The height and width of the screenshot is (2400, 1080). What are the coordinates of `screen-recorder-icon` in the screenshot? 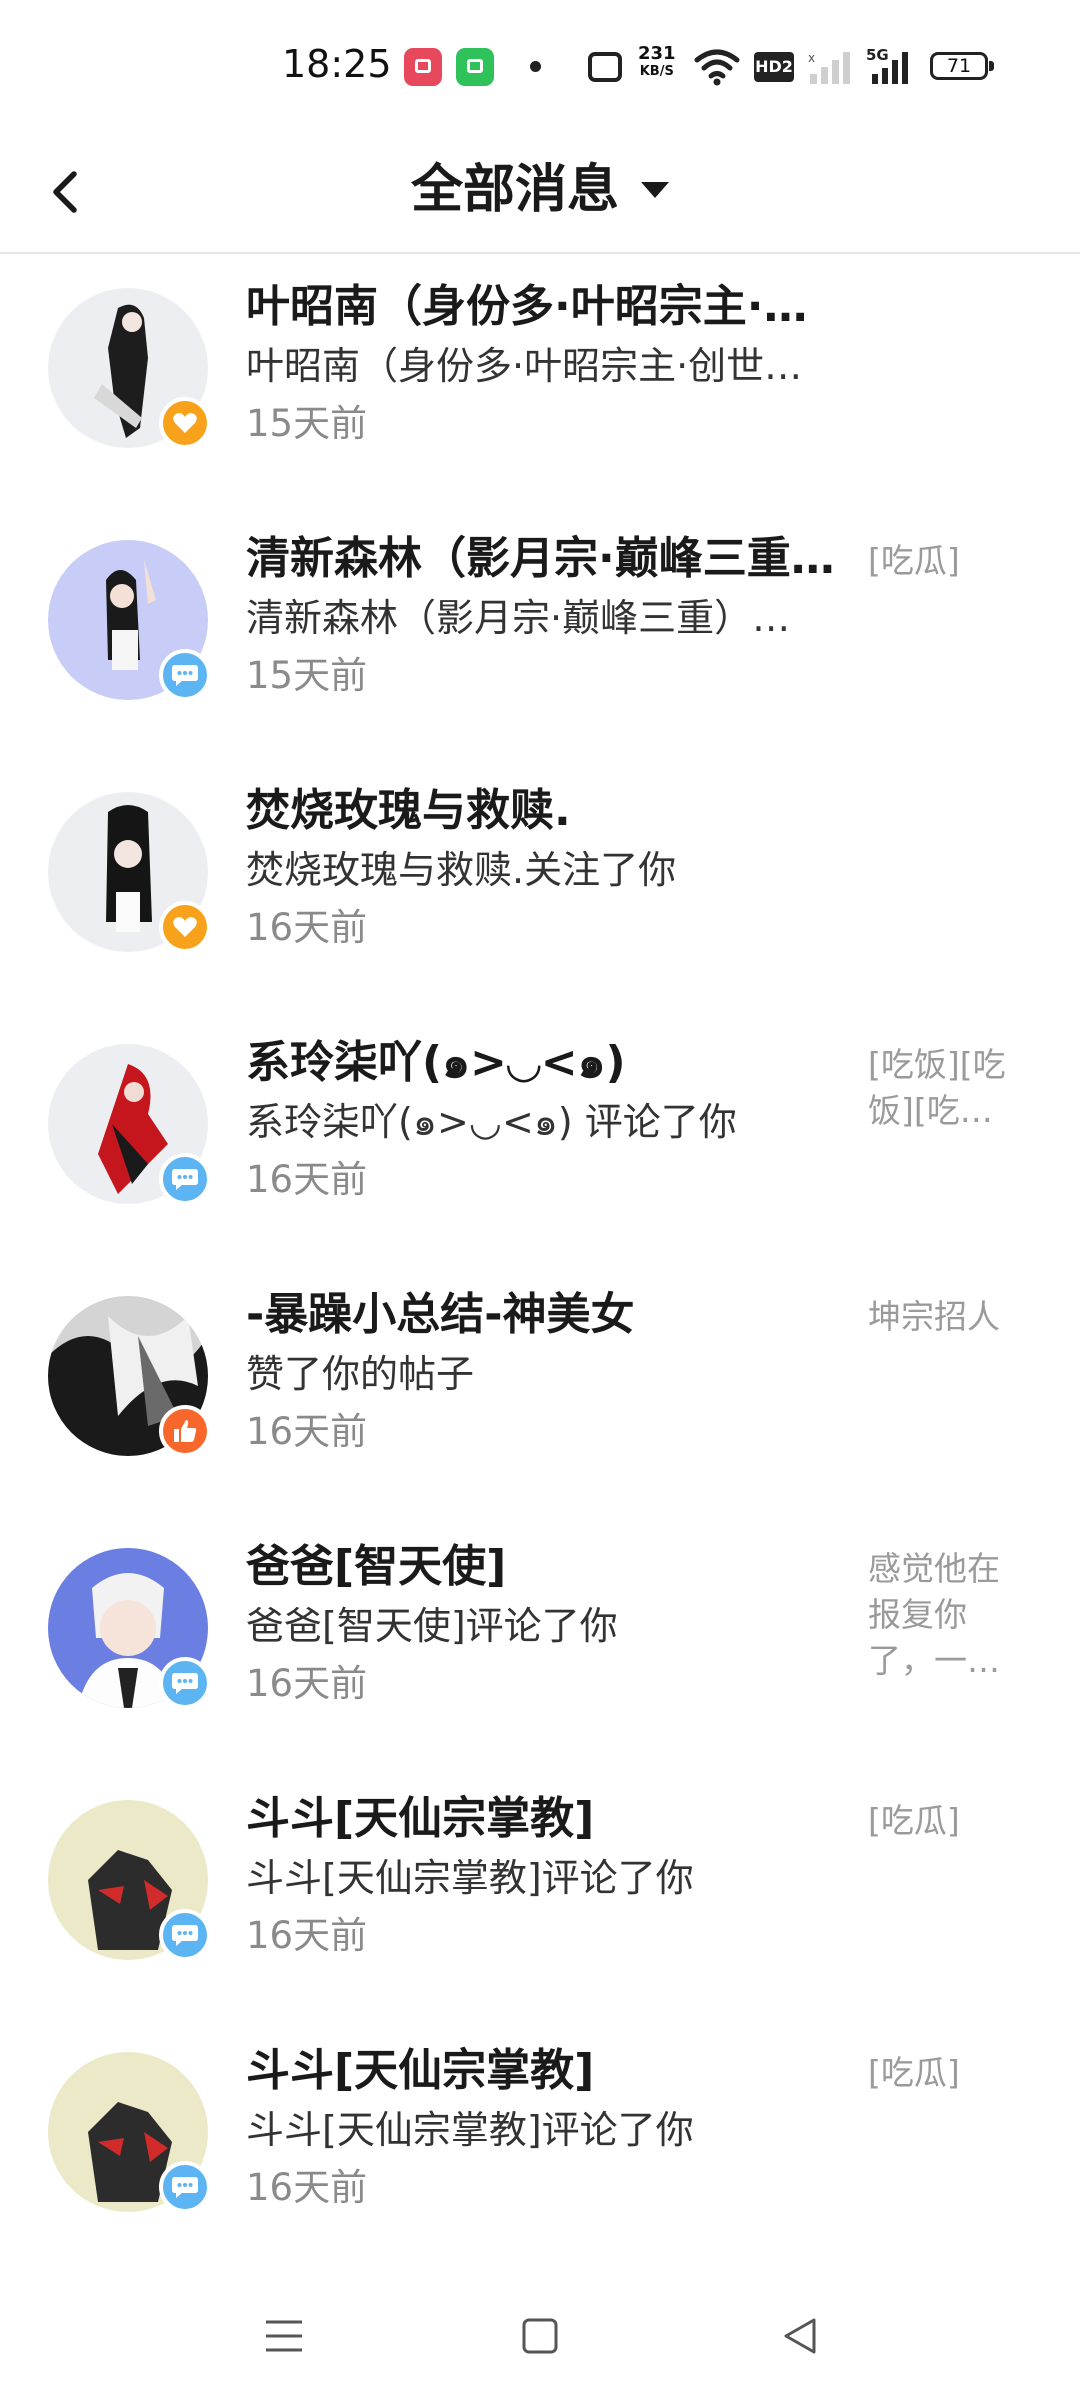 It's located at (423, 67).